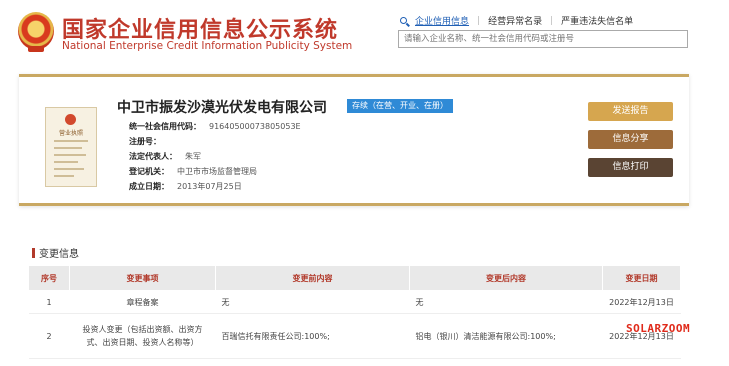 The height and width of the screenshot is (366, 729). I want to click on field-label: 注册号：, so click(145, 141).